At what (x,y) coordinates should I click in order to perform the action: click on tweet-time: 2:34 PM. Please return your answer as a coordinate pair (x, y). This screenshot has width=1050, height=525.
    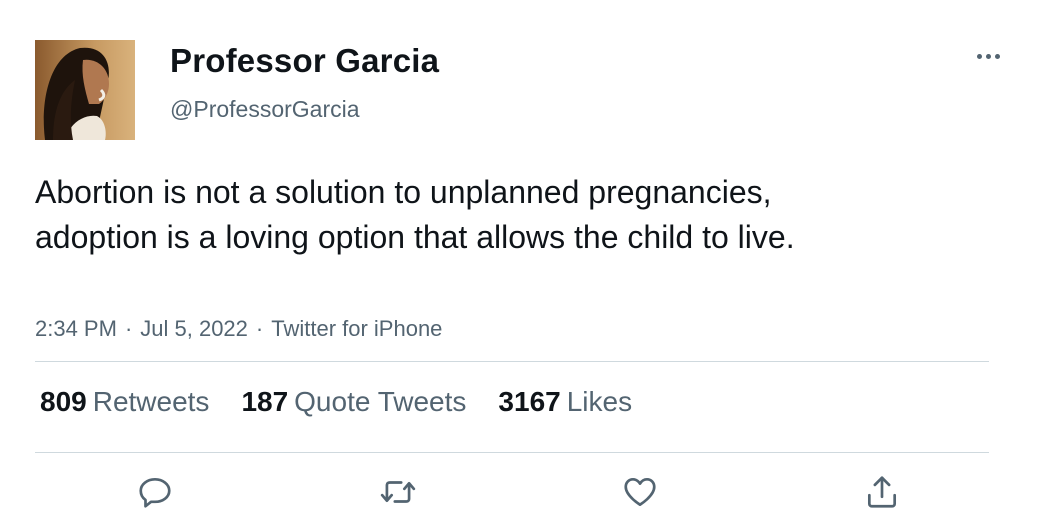
    Looking at the image, I should click on (76, 328).